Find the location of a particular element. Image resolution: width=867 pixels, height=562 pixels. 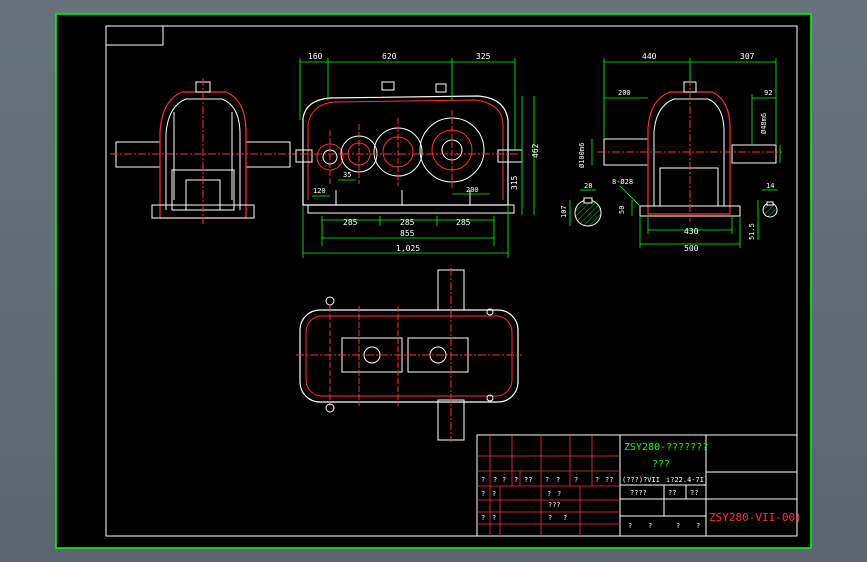

front-inner-dim: 200 is located at coordinates (472, 190).